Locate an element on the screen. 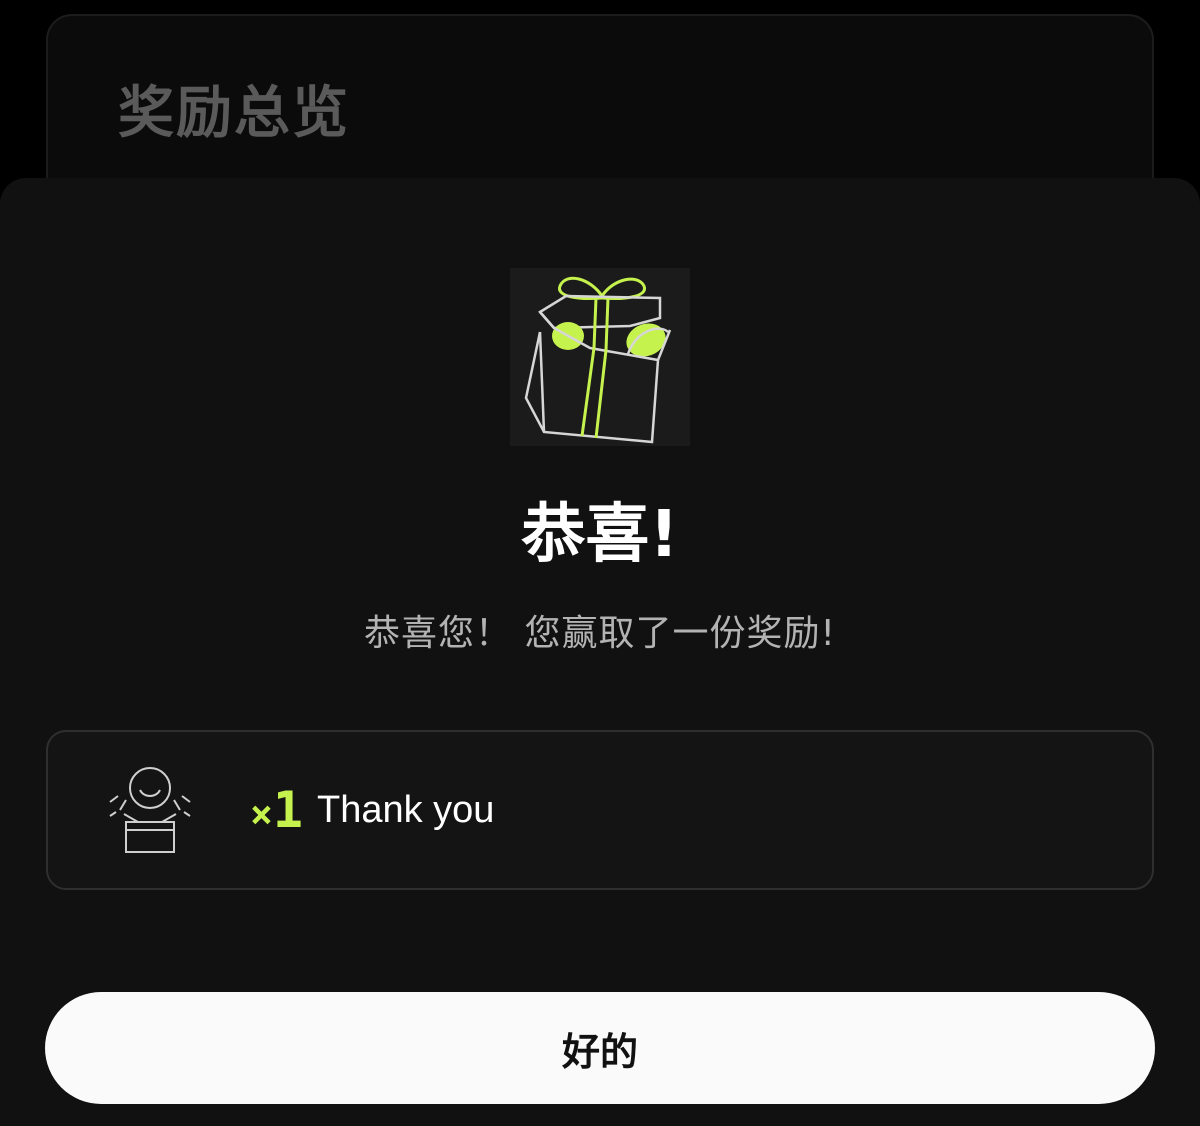 This screenshot has width=1200, height=1126. gift-box-icon is located at coordinates (600, 357).